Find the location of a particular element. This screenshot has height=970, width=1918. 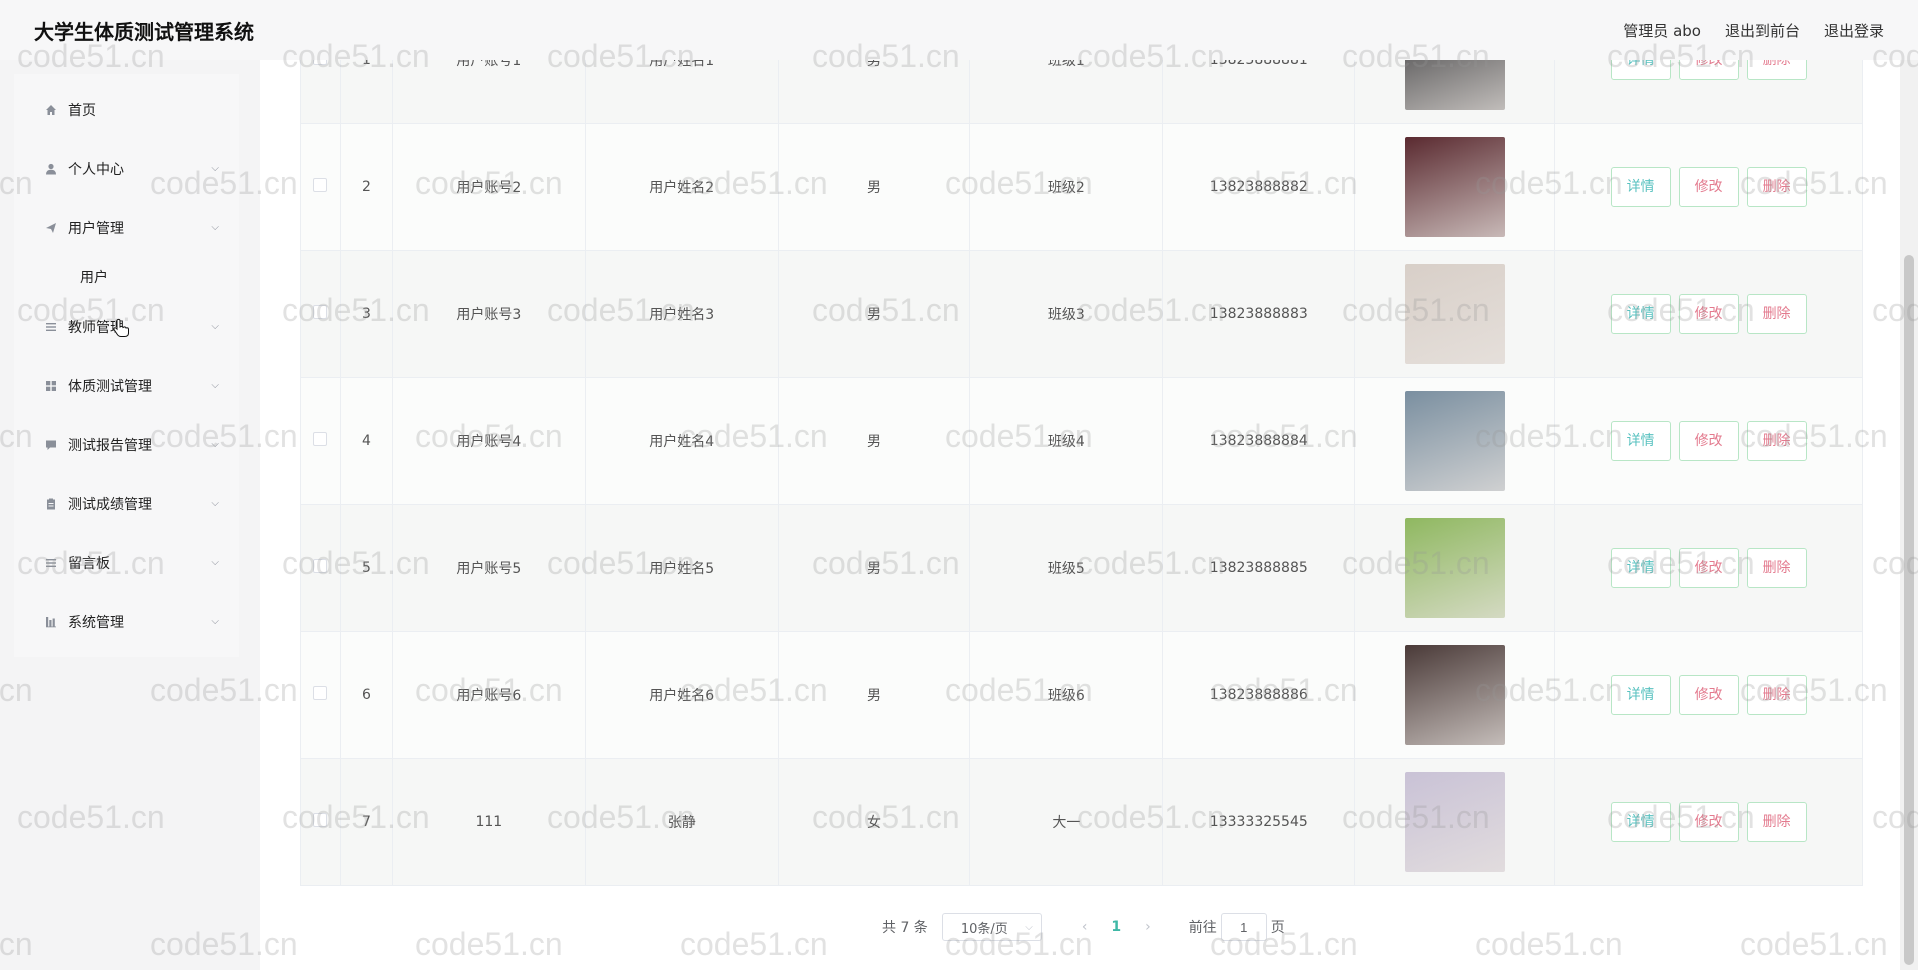

cell-name: 用户姓名4 is located at coordinates (681, 441).